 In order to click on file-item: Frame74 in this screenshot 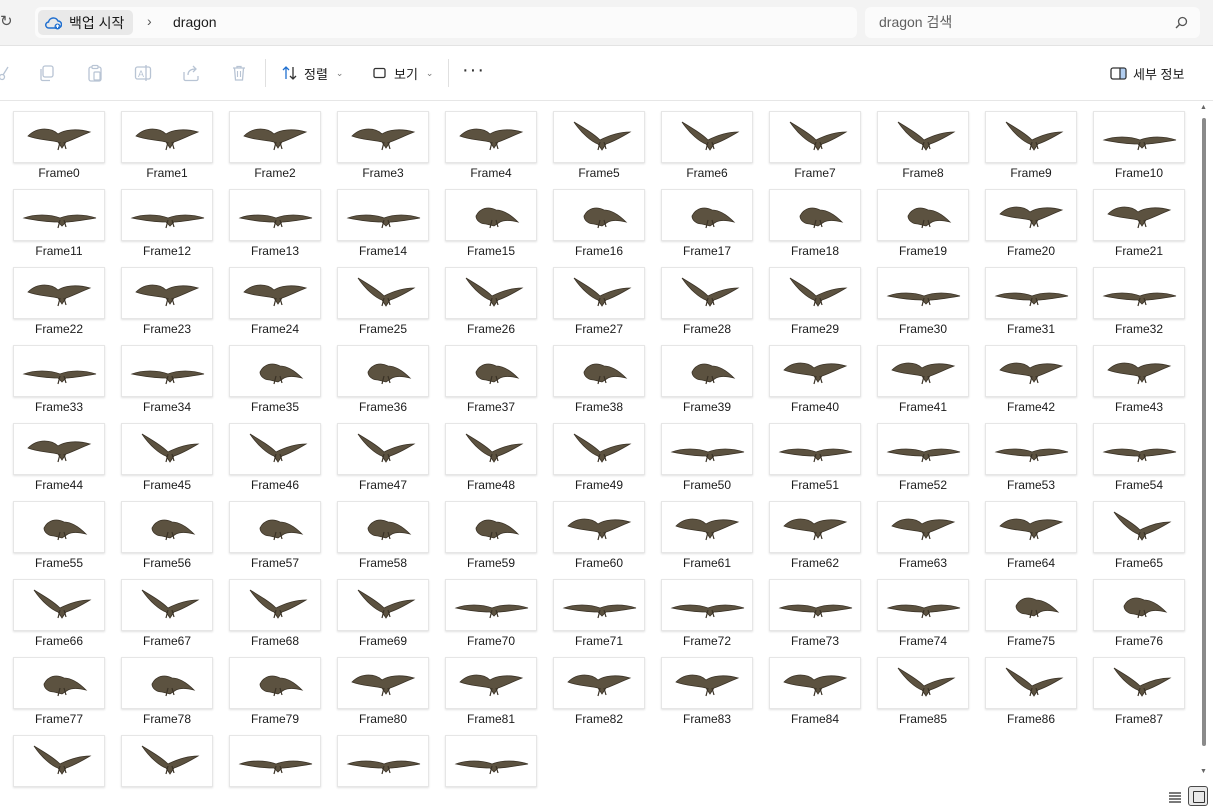, I will do `click(923, 617)`.